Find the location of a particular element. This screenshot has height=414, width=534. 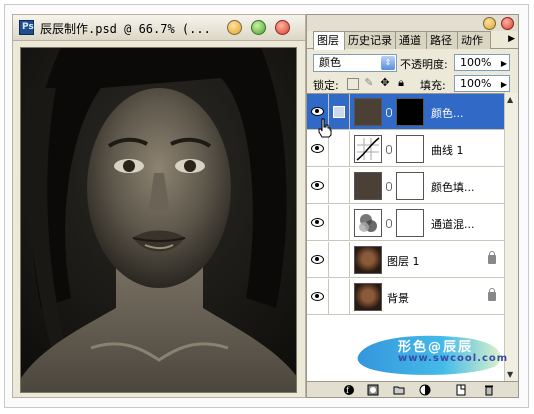

layer-name: 图层 1 is located at coordinates (403, 261).